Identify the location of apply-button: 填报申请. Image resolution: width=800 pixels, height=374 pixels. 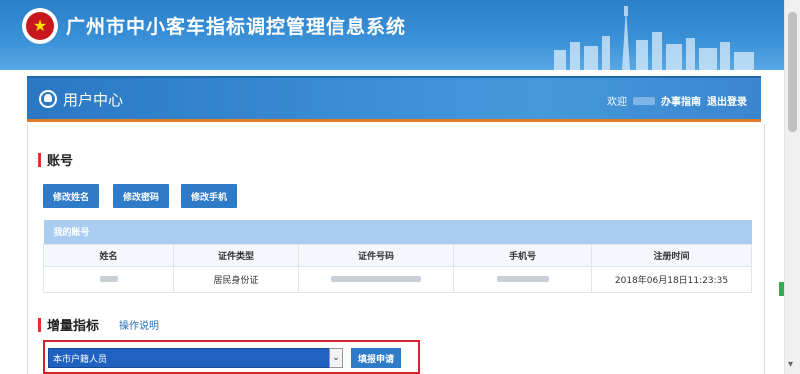
(376, 358).